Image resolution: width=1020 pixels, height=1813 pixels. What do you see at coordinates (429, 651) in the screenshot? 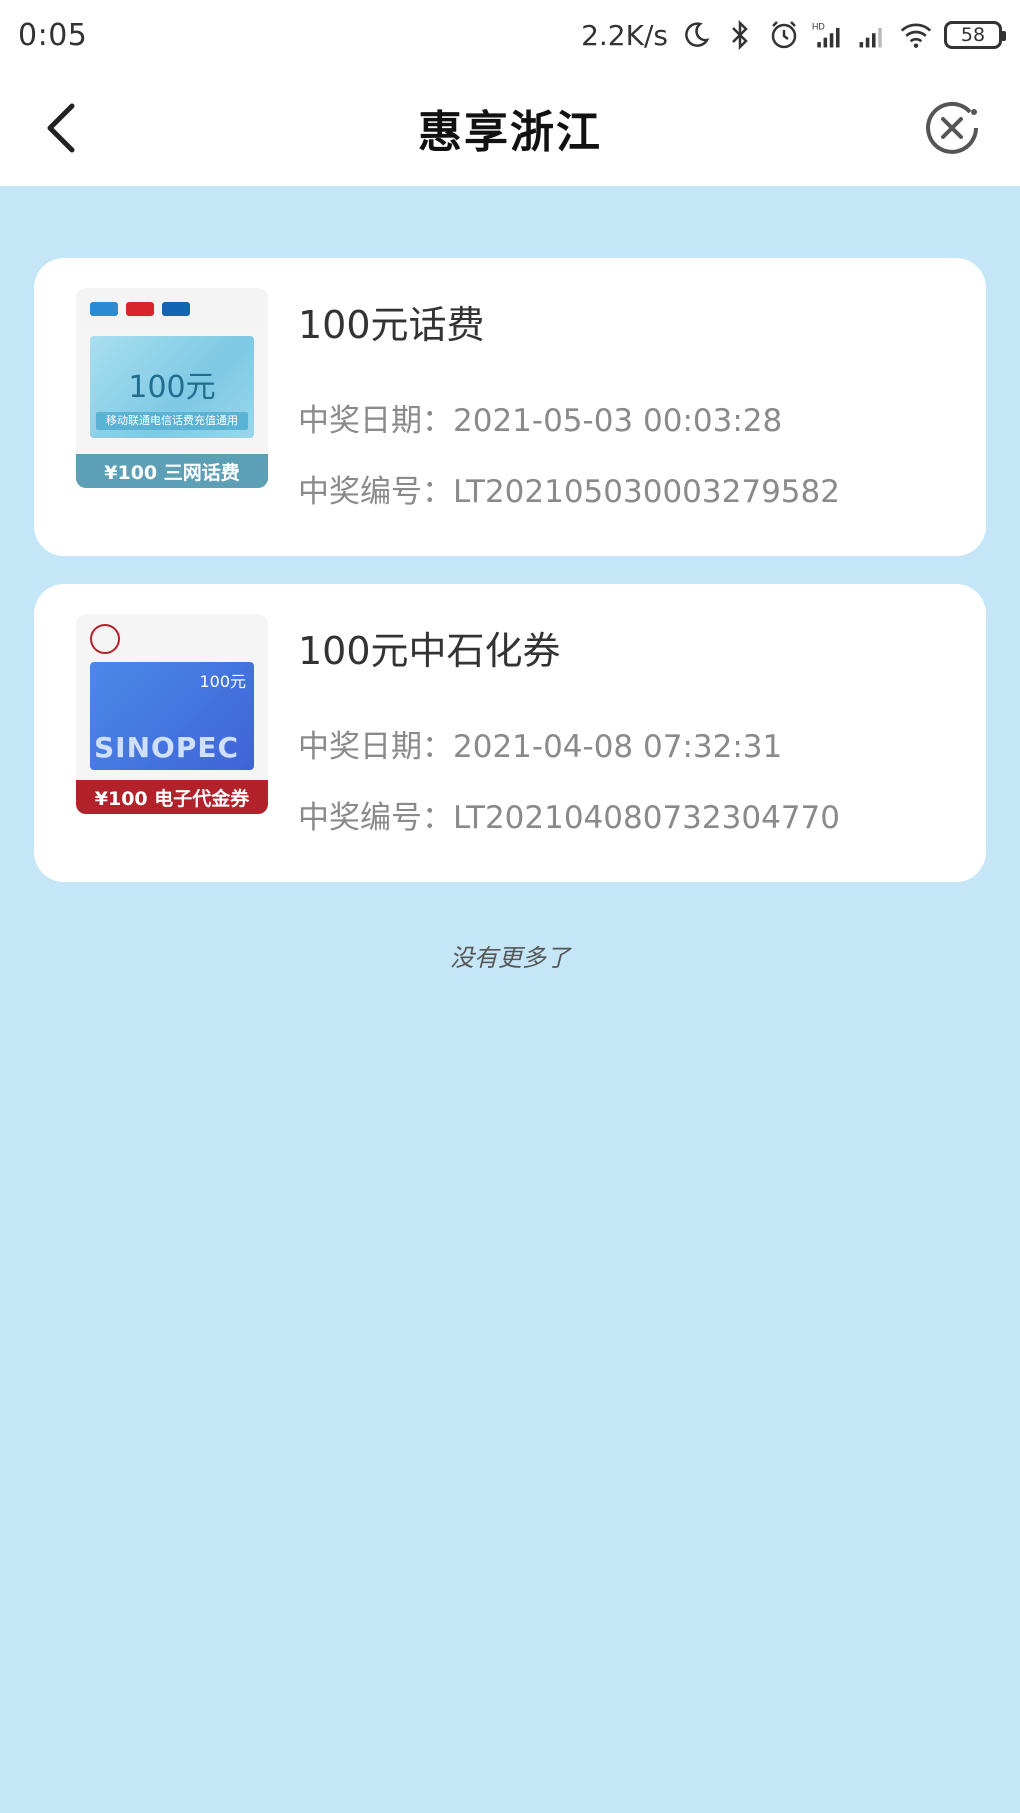
I see `prize-title: 100元中石化券` at bounding box center [429, 651].